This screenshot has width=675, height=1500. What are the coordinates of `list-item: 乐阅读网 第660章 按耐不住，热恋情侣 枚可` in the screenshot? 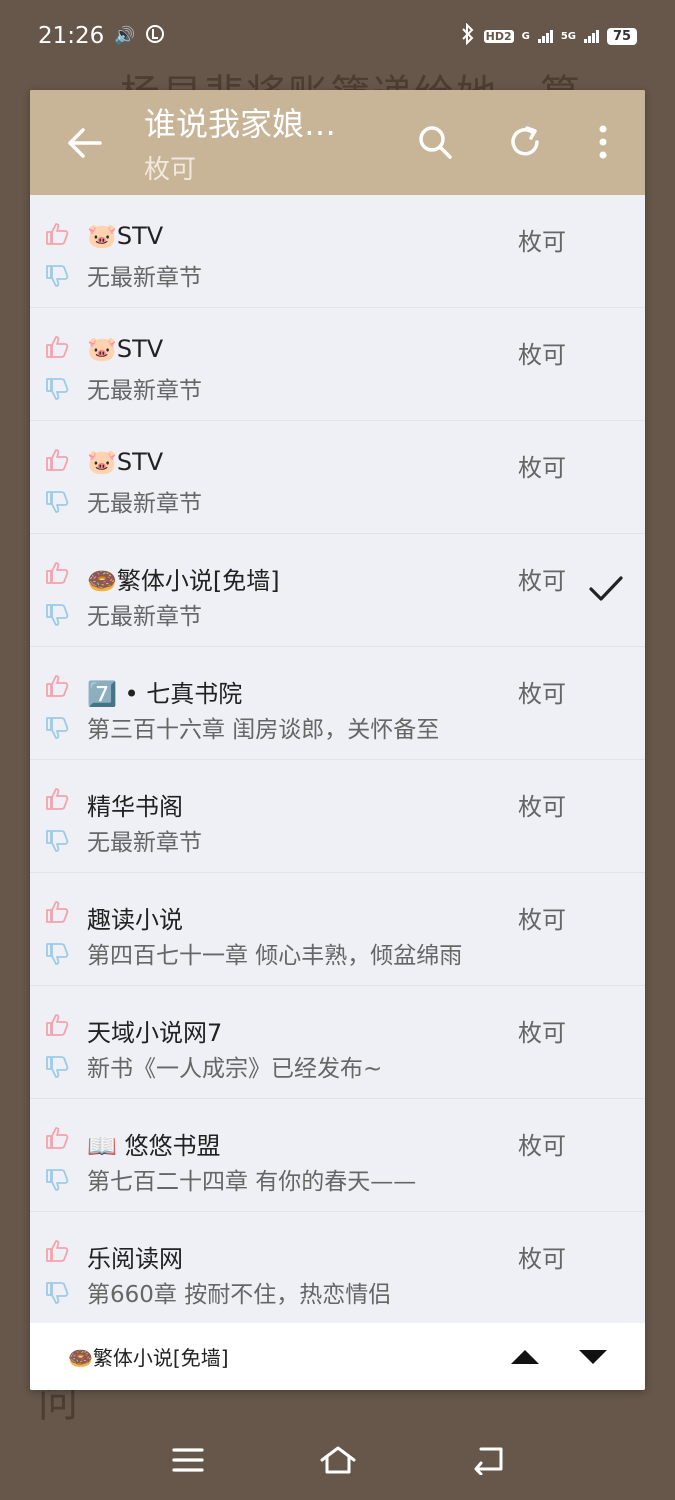 It's located at (337, 1267).